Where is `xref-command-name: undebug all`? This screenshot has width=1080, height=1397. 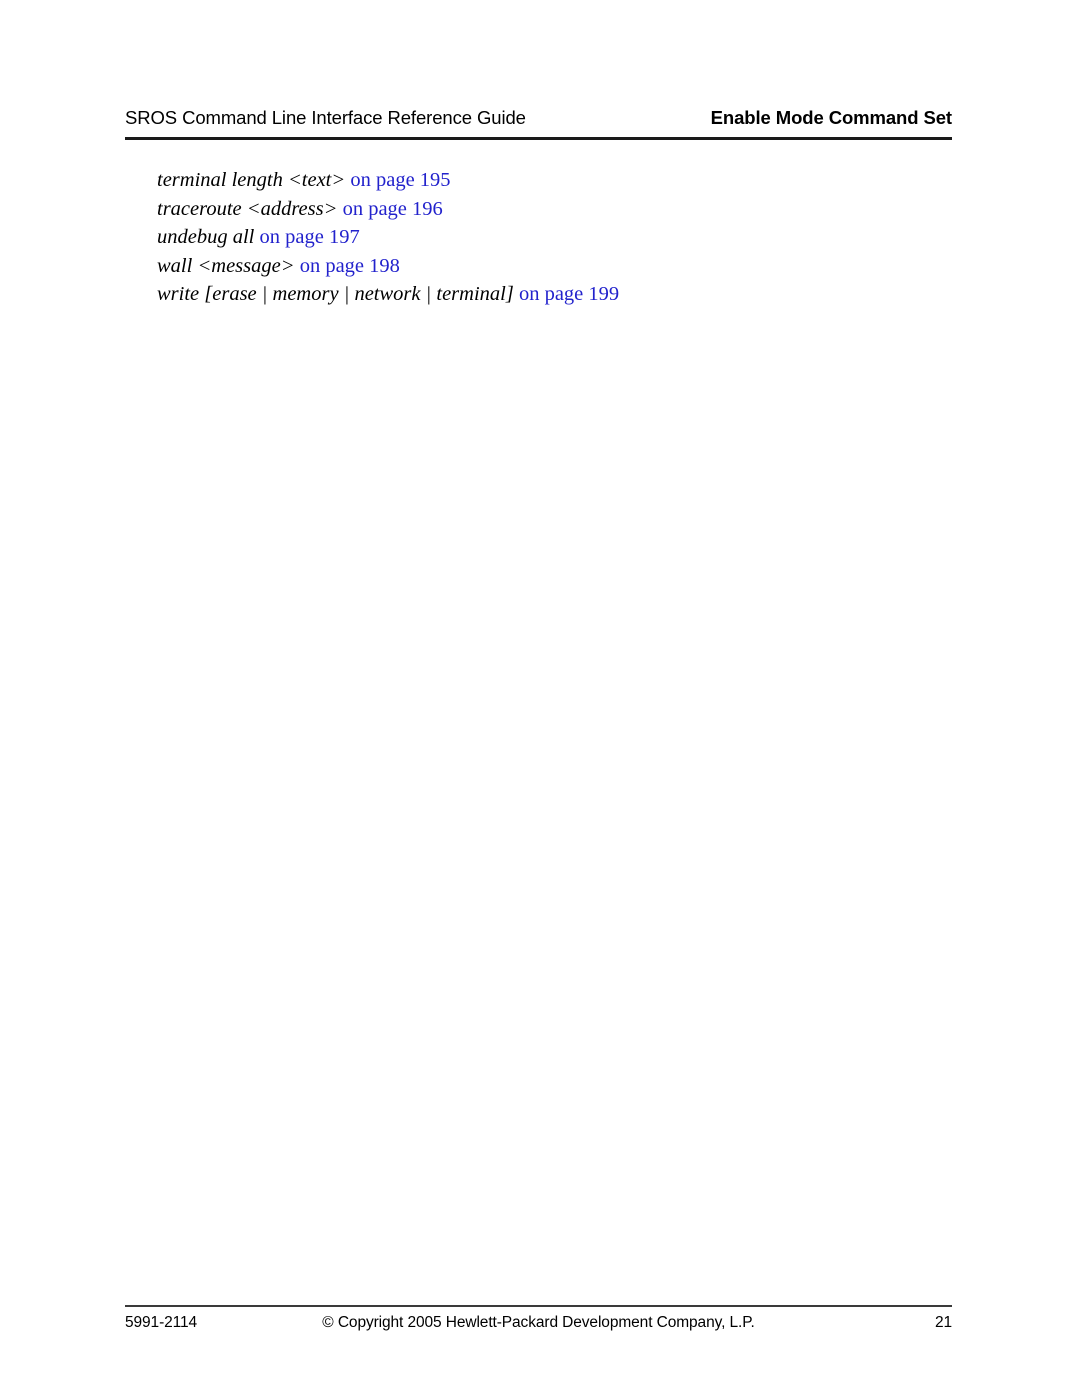
xref-command-name: undebug all is located at coordinates (206, 237).